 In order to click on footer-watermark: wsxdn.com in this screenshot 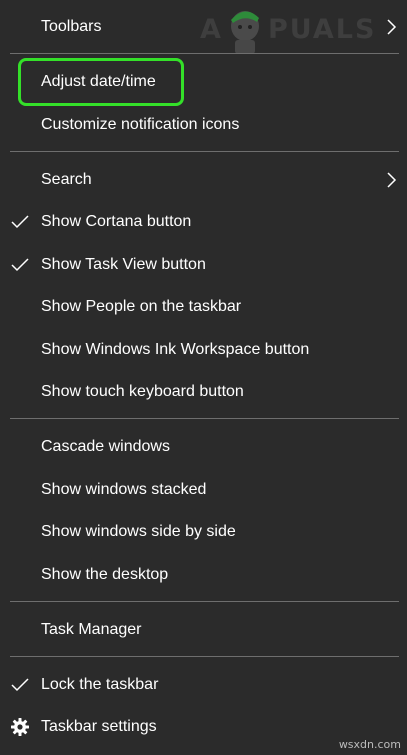, I will do `click(369, 744)`.